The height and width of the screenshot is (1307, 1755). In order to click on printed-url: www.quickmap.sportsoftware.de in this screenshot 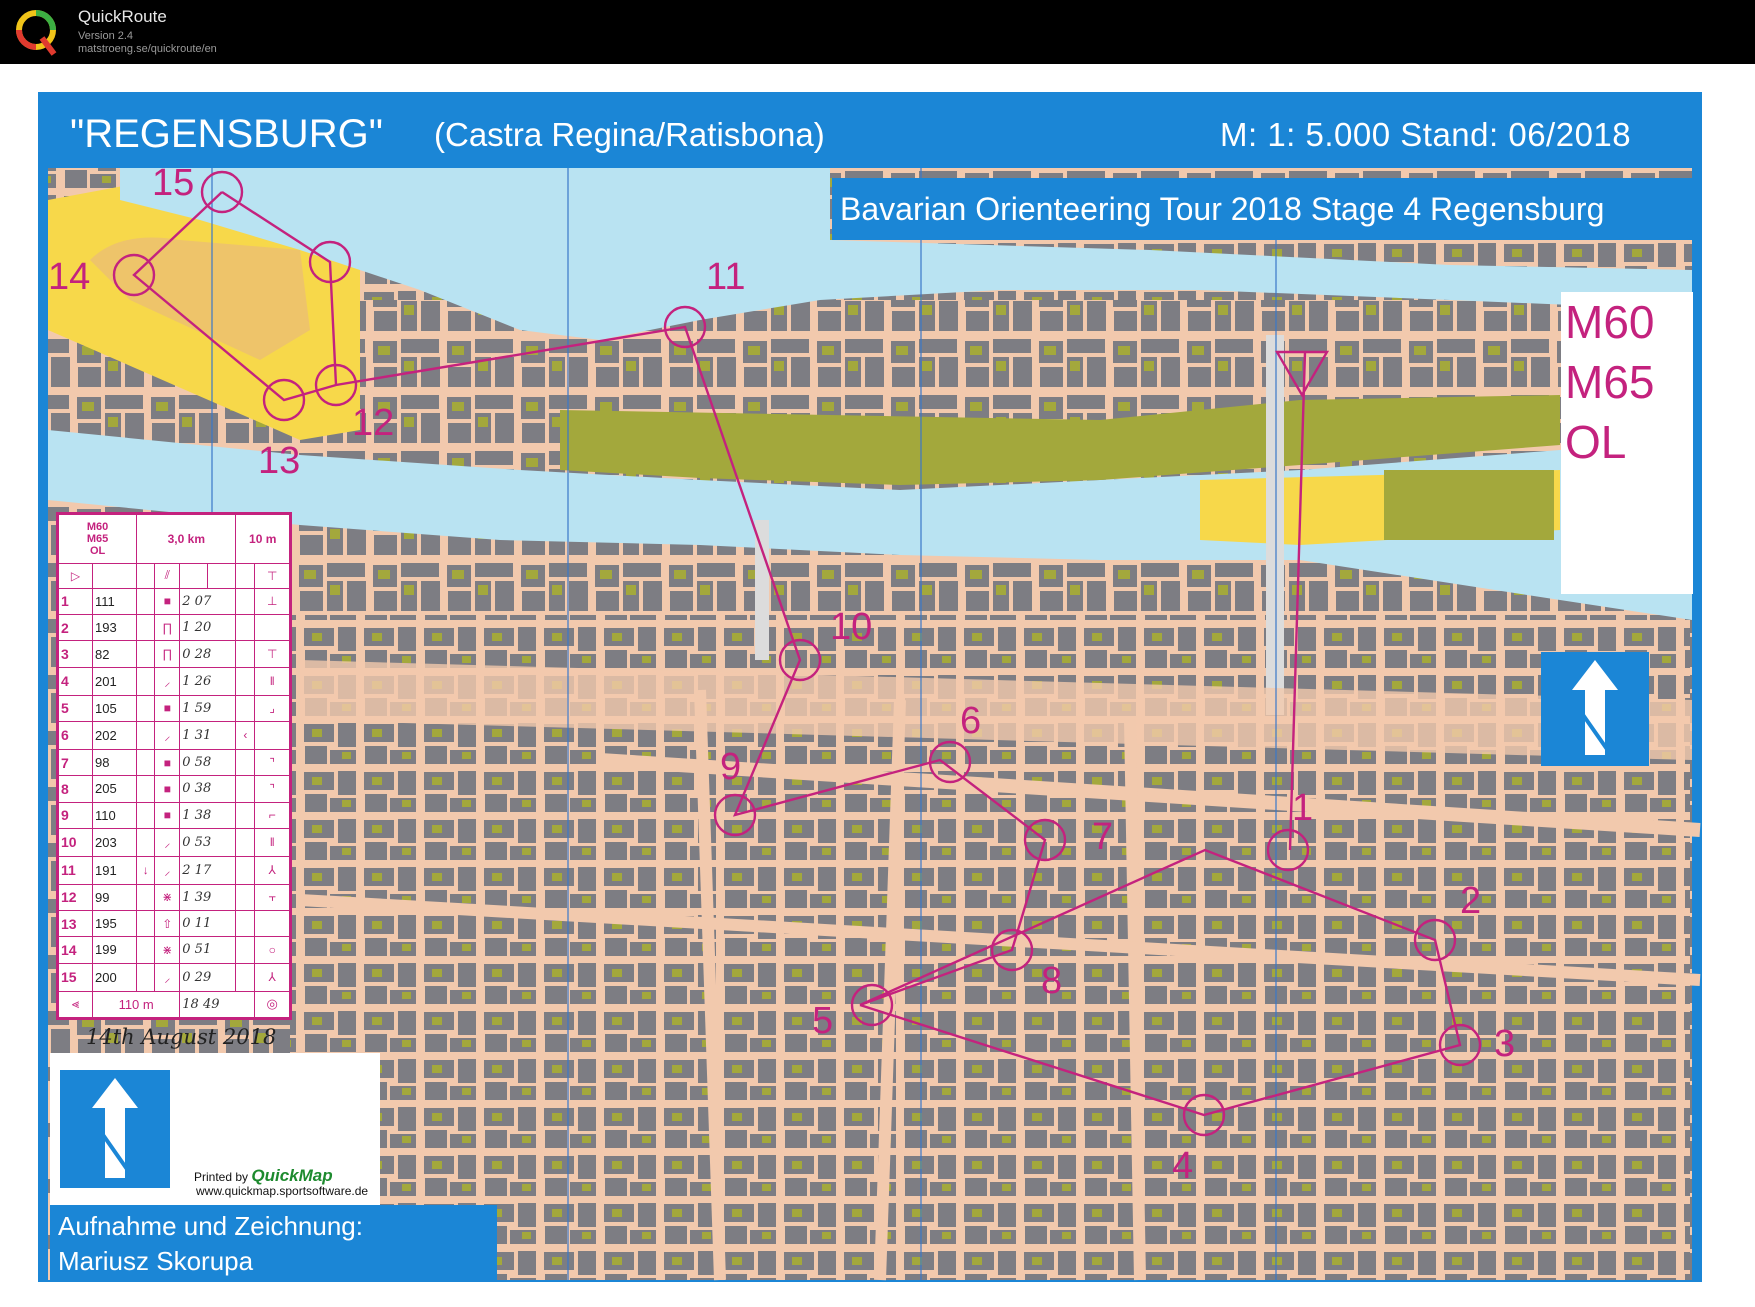, I will do `click(282, 1191)`.